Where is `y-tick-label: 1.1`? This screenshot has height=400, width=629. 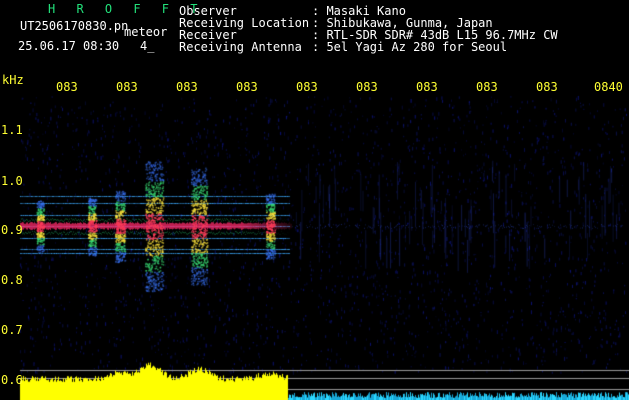 y-tick-label: 1.1 is located at coordinates (12, 130).